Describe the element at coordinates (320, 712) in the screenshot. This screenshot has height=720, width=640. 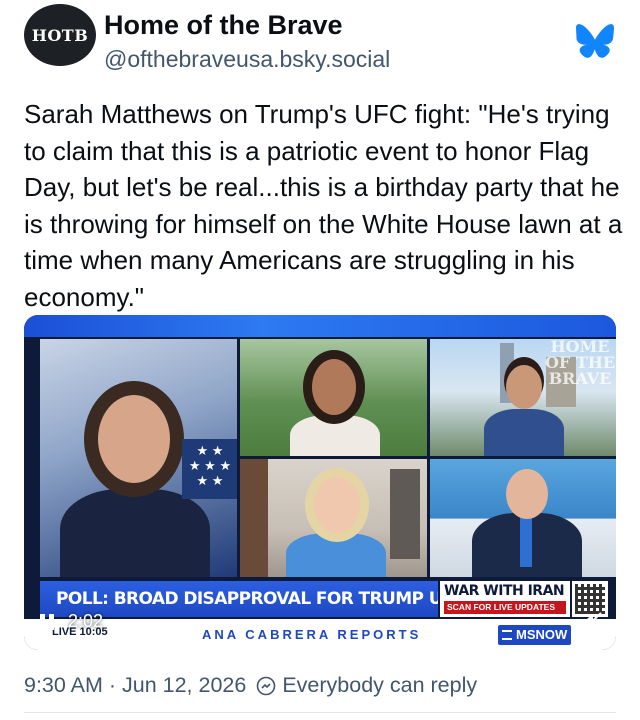
I see `divider` at that location.